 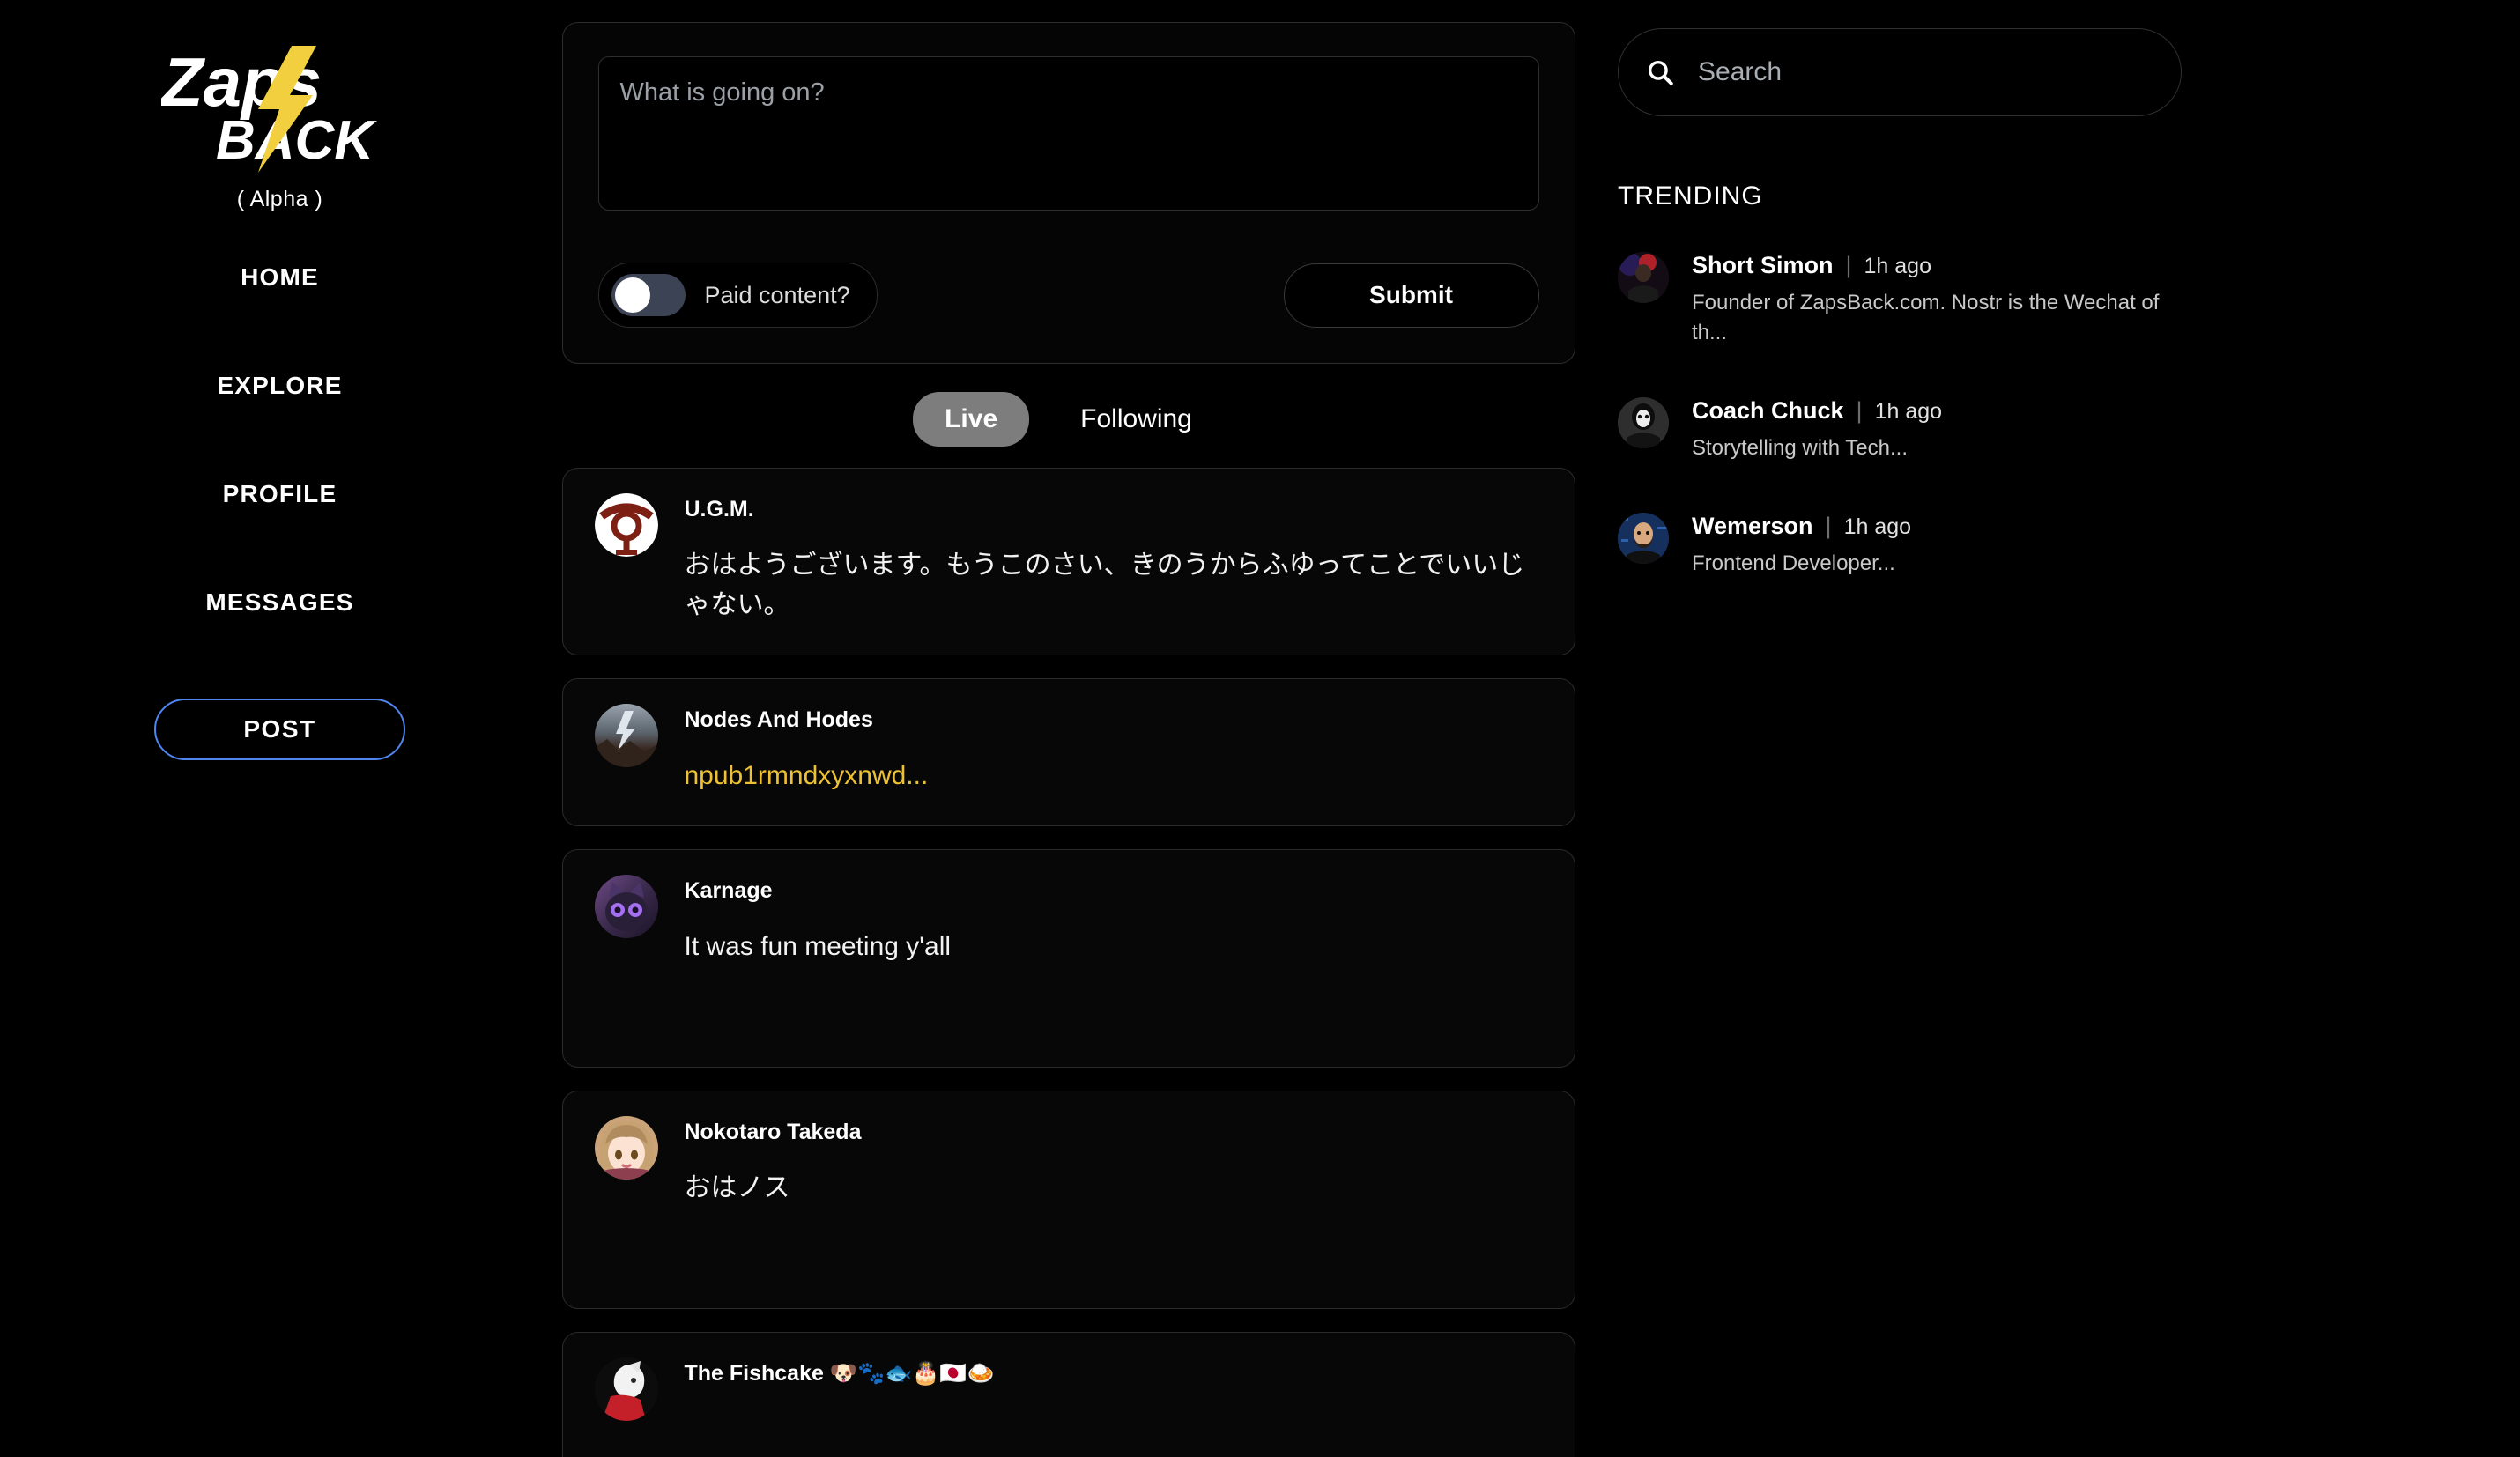 What do you see at coordinates (1114, 920) in the screenshot?
I see `post-body: Karnage It was fun meeting y'all` at bounding box center [1114, 920].